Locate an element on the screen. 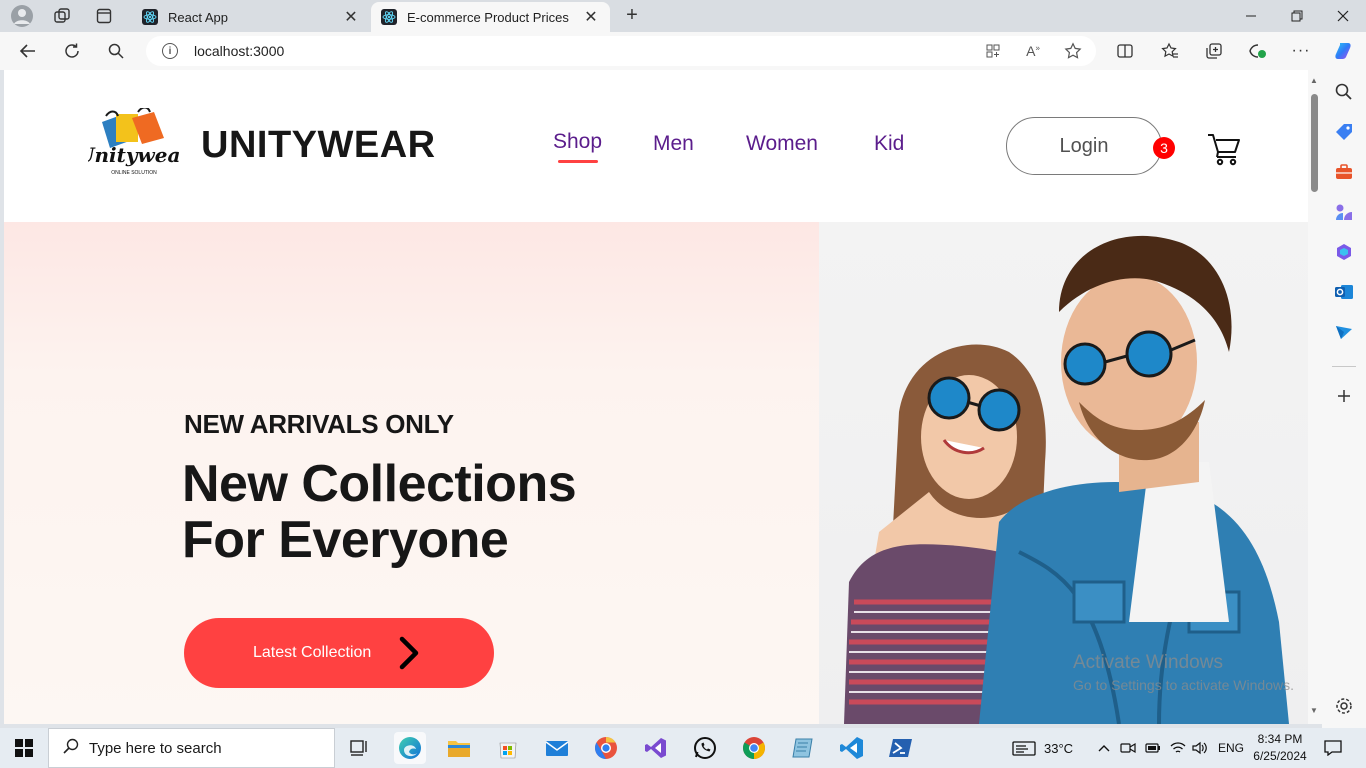 Image resolution: width=1366 pixels, height=768 pixels. add-sidebar-item-icon is located at coordinates (1344, 396).